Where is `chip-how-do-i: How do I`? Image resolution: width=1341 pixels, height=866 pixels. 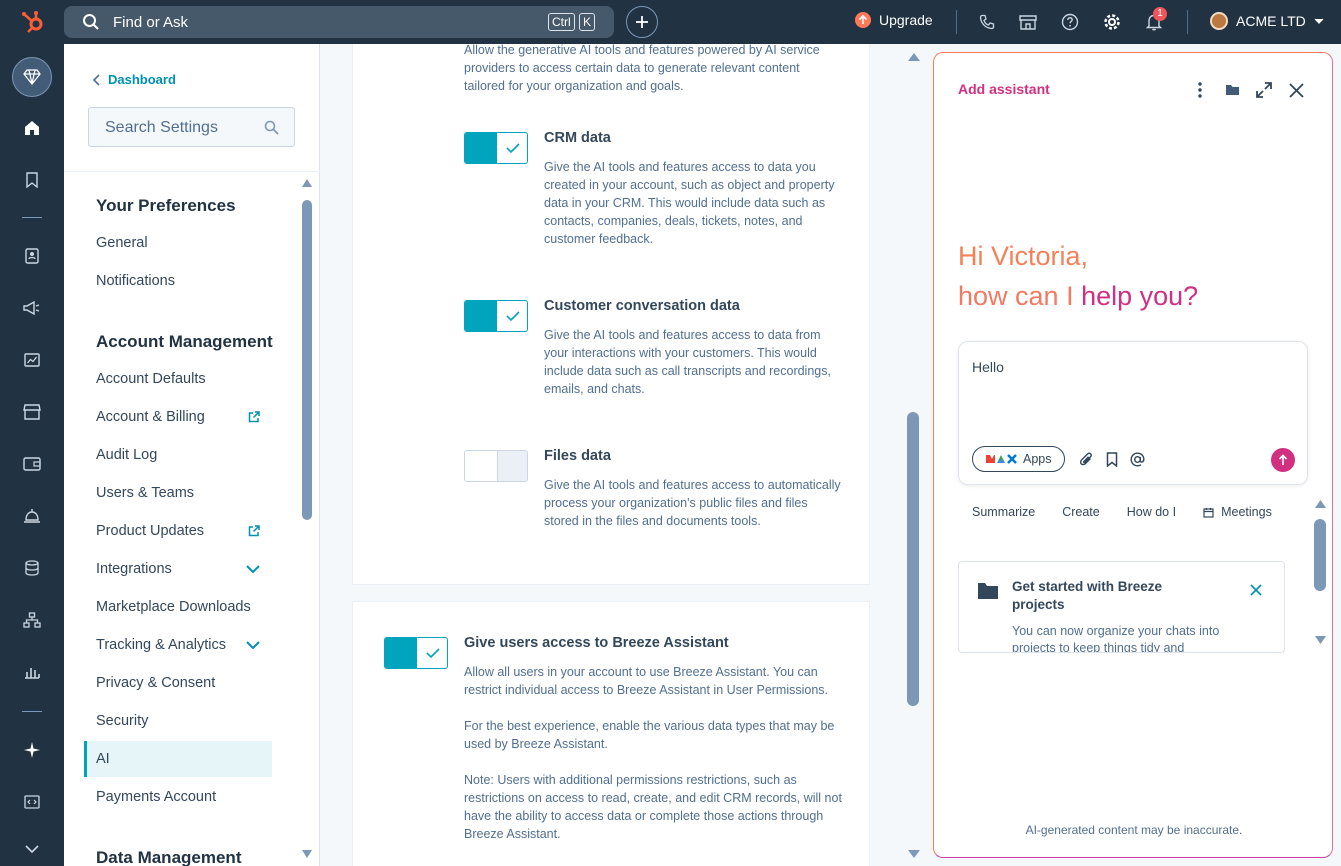 chip-how-do-i: How do I is located at coordinates (1151, 512).